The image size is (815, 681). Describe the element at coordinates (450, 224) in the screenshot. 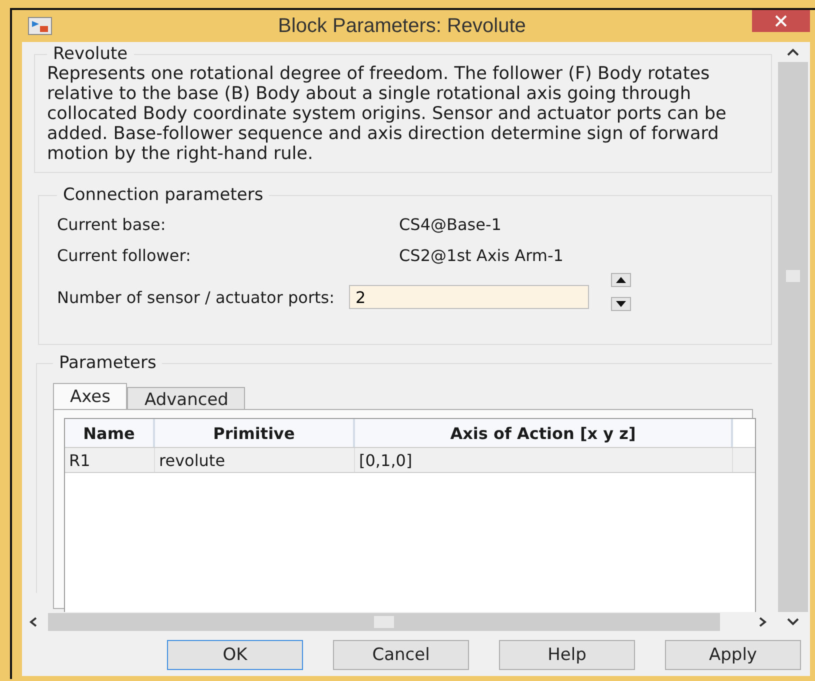

I see `field-value: CS4@Base-1` at that location.